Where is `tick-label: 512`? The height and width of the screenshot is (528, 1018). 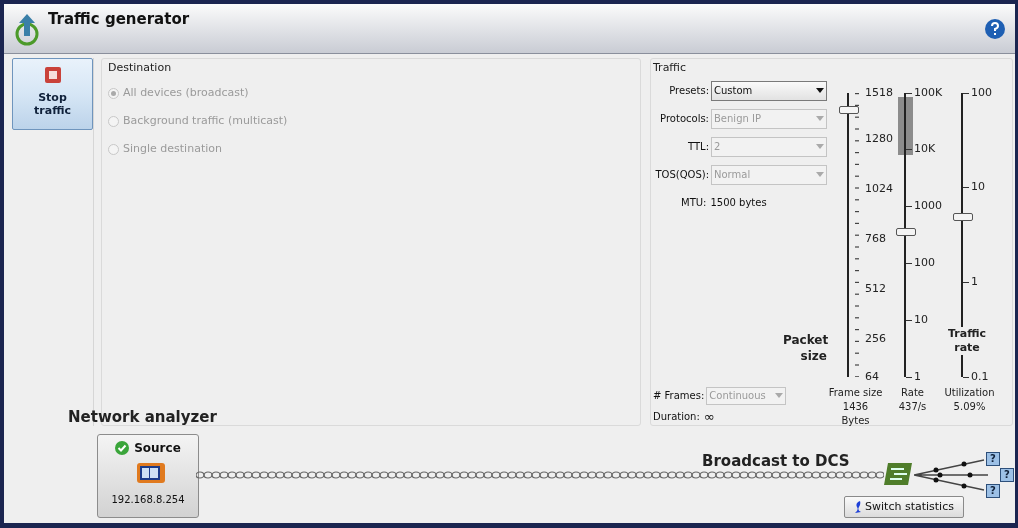
tick-label: 512 is located at coordinates (875, 288).